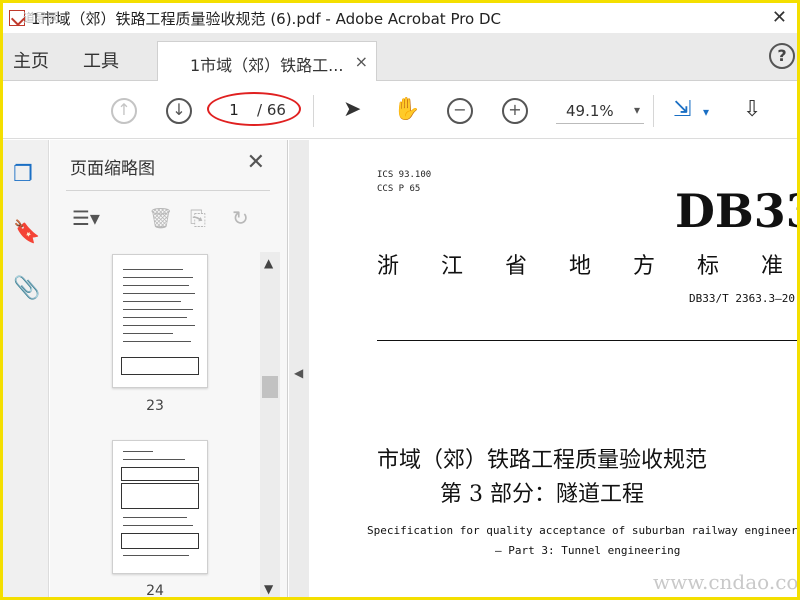 The height and width of the screenshot is (600, 800). Describe the element at coordinates (270, 424) in the screenshot. I see `thumbnail-scrollbar: ▲ ▼` at that location.